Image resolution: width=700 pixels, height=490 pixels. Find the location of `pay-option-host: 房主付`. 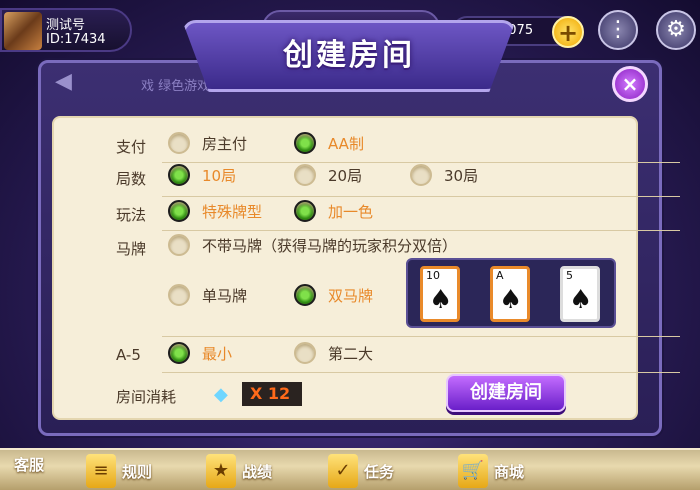

pay-option-host: 房主付 is located at coordinates (207, 143).